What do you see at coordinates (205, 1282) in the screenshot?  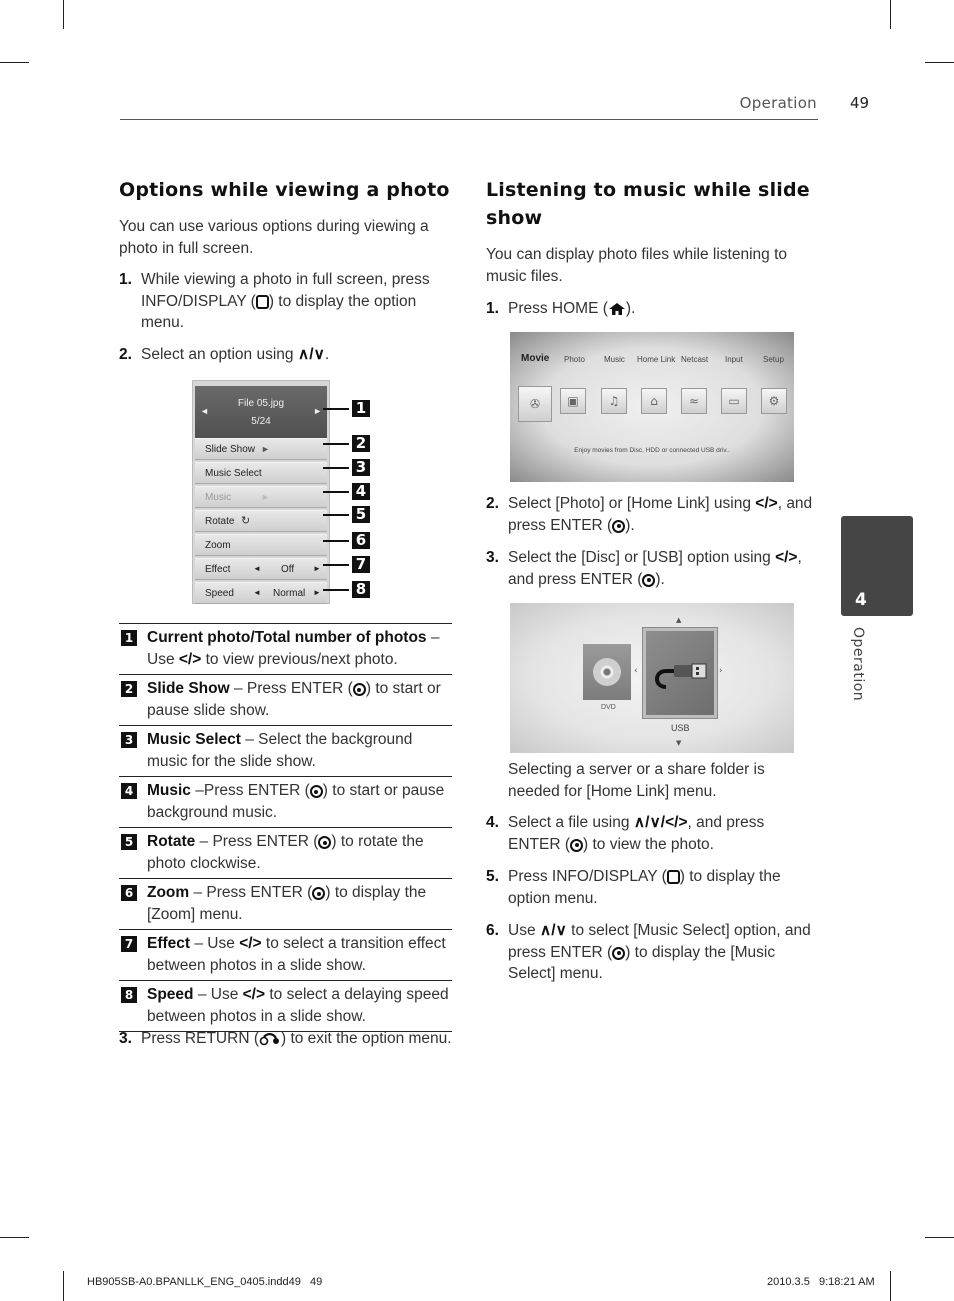 I see `print-file-slug: HB905SB-A0.BPANLLK_ENG_0405.indd49 49` at bounding box center [205, 1282].